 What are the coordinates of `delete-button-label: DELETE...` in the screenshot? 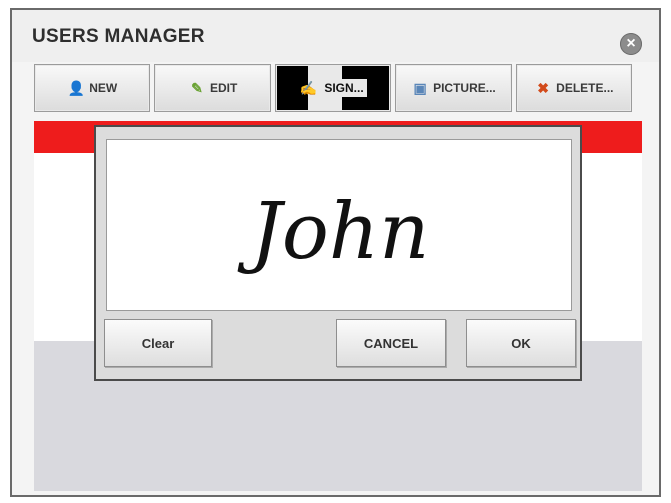 It's located at (585, 88).